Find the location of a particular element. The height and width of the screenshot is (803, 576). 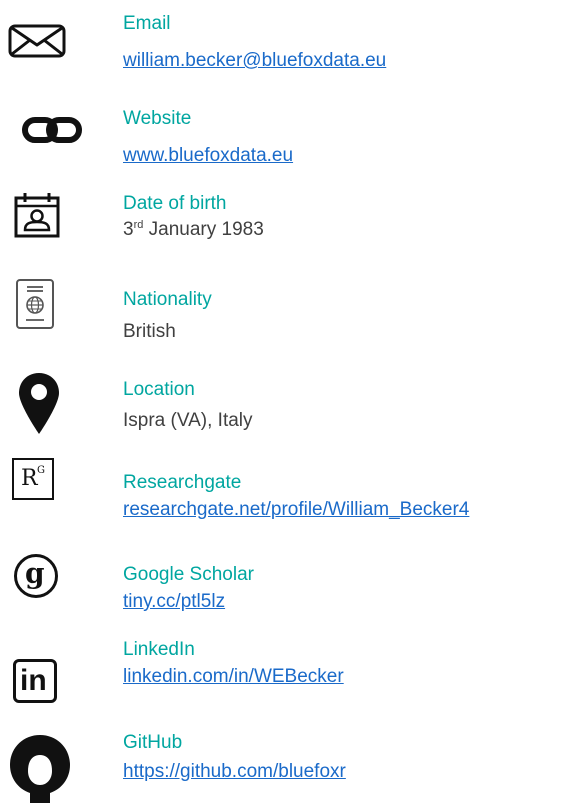

map-pin-icon is located at coordinates (39, 403).